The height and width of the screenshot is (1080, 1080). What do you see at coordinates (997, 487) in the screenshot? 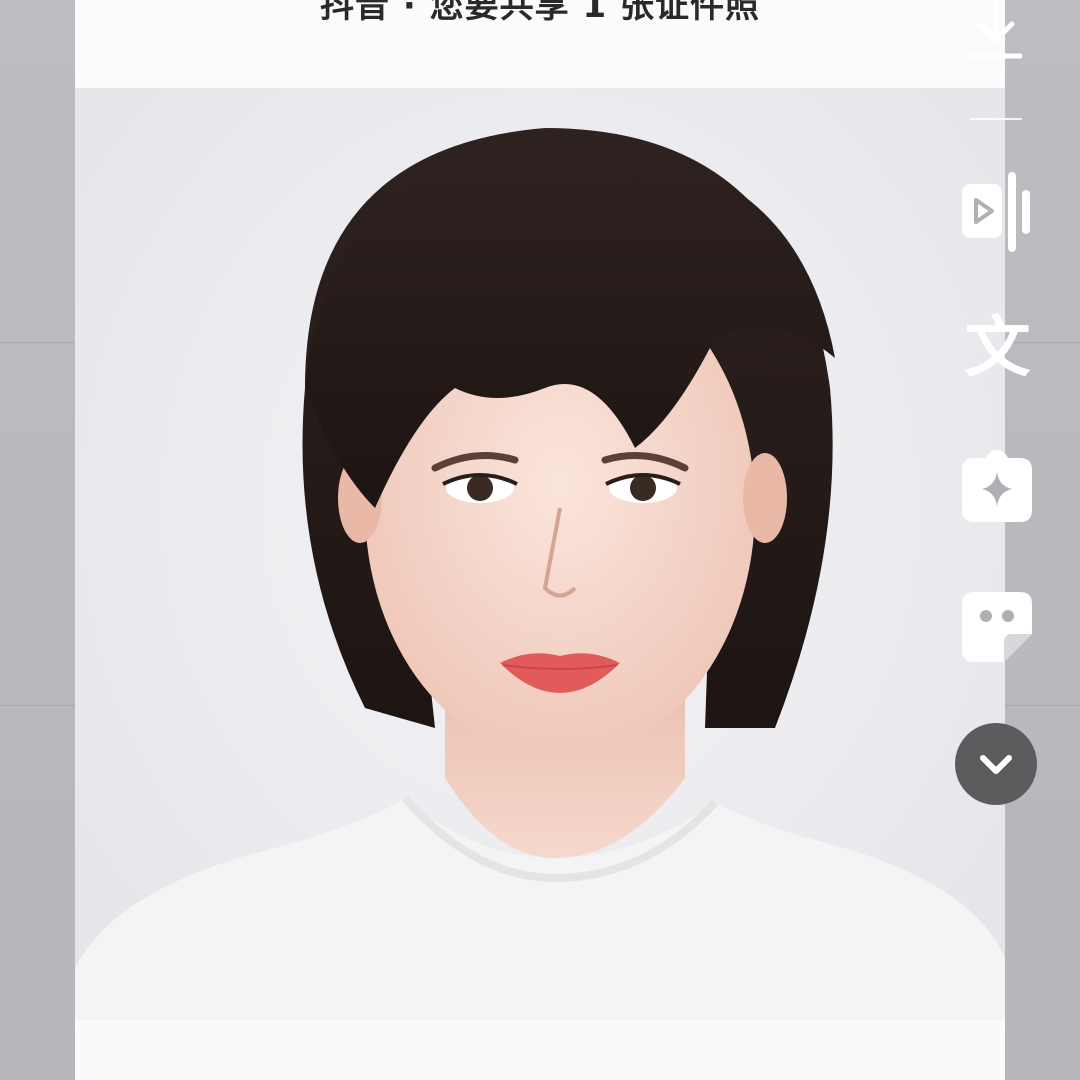
I see `sparkle-icon` at bounding box center [997, 487].